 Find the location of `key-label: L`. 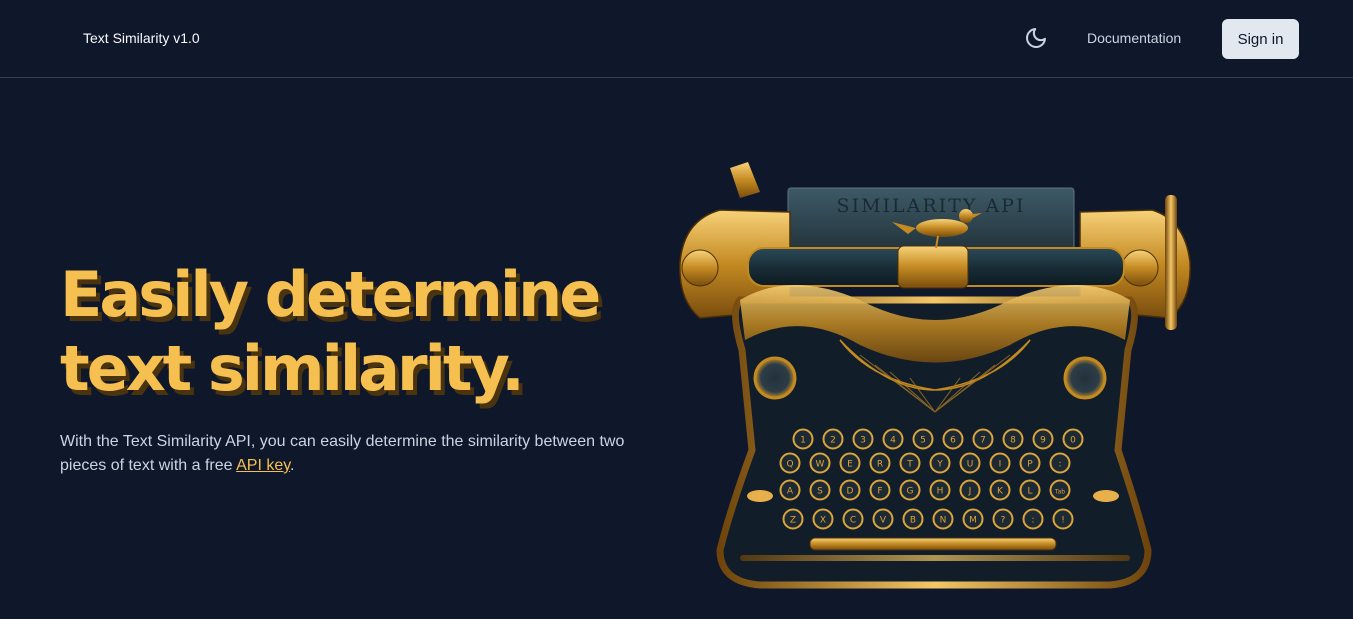

key-label: L is located at coordinates (1029, 492).